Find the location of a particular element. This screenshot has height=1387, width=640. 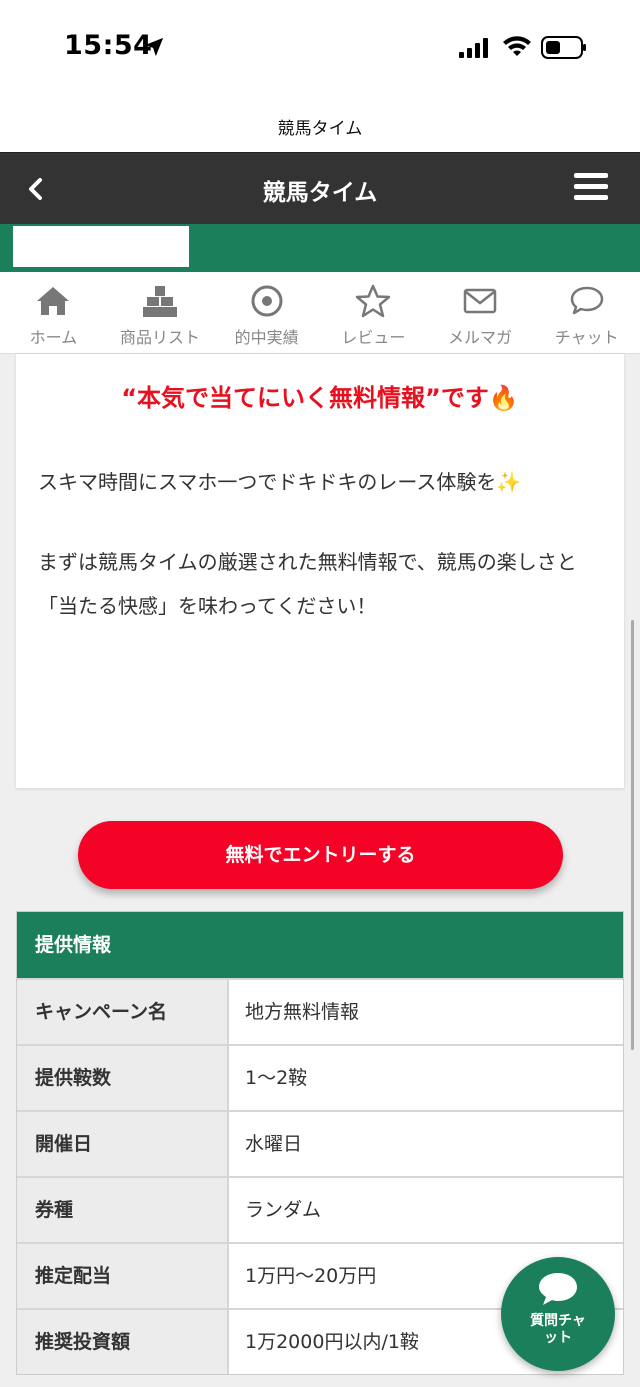

chat-fab-label: 質問チャット is located at coordinates (558, 1329).